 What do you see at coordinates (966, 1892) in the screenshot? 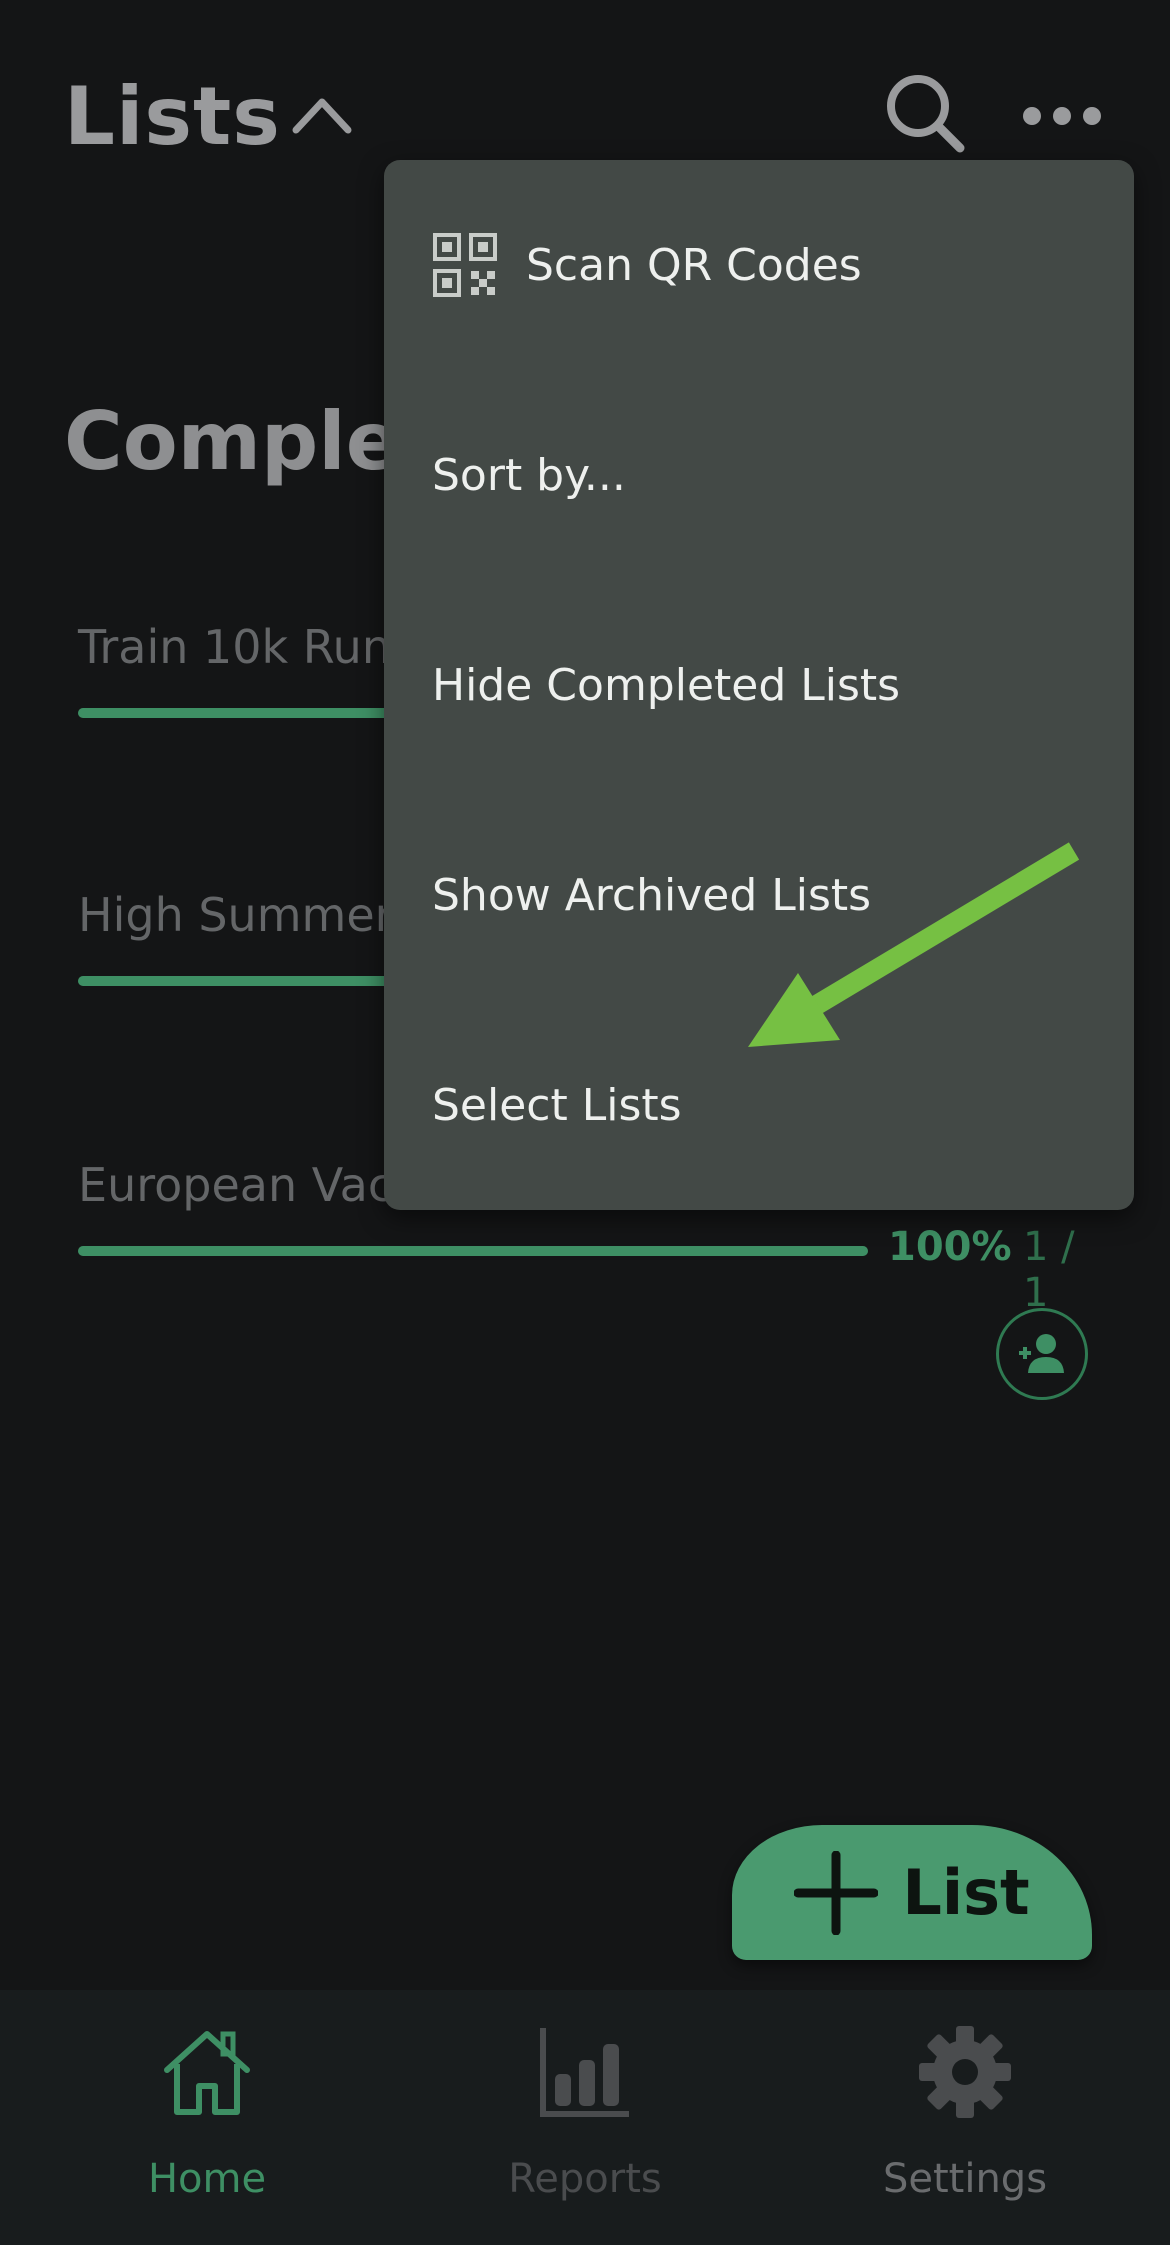
I see `add-list-label: List` at bounding box center [966, 1892].